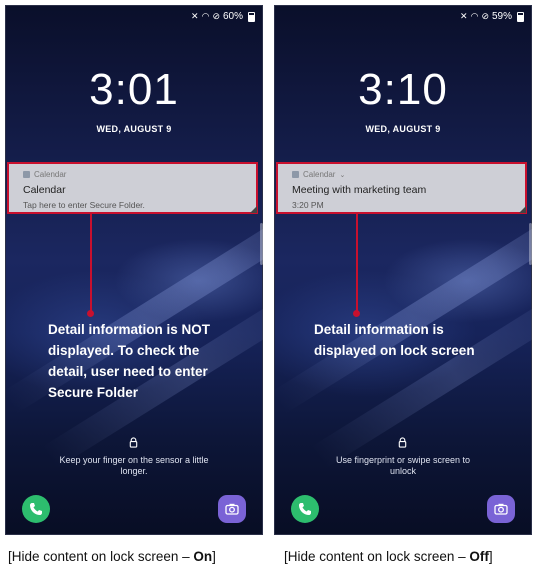 The image size is (542, 576). I want to click on callout-line: displayed. To check the, so click(124, 350).